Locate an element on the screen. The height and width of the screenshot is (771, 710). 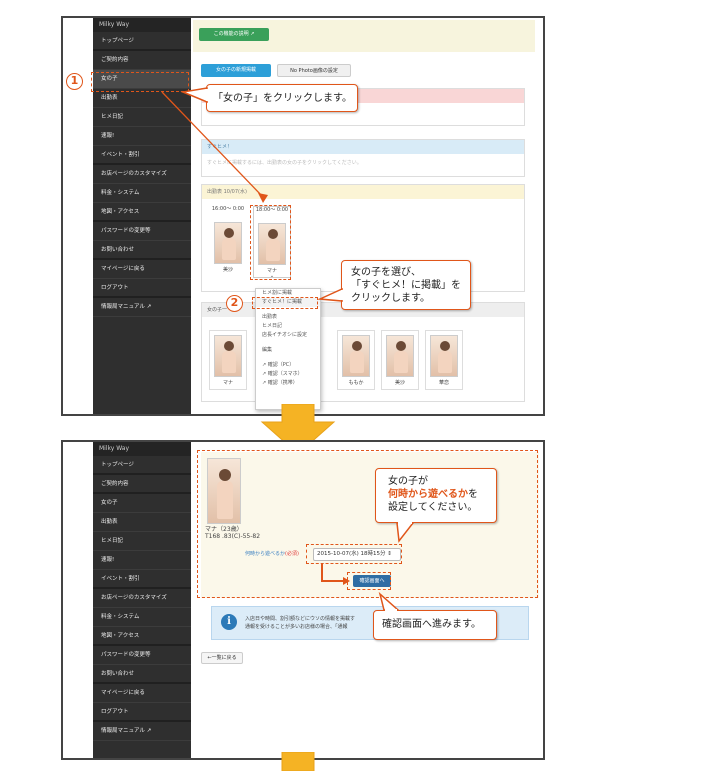
callout-line: 女の子が is located at coordinates (408, 481).